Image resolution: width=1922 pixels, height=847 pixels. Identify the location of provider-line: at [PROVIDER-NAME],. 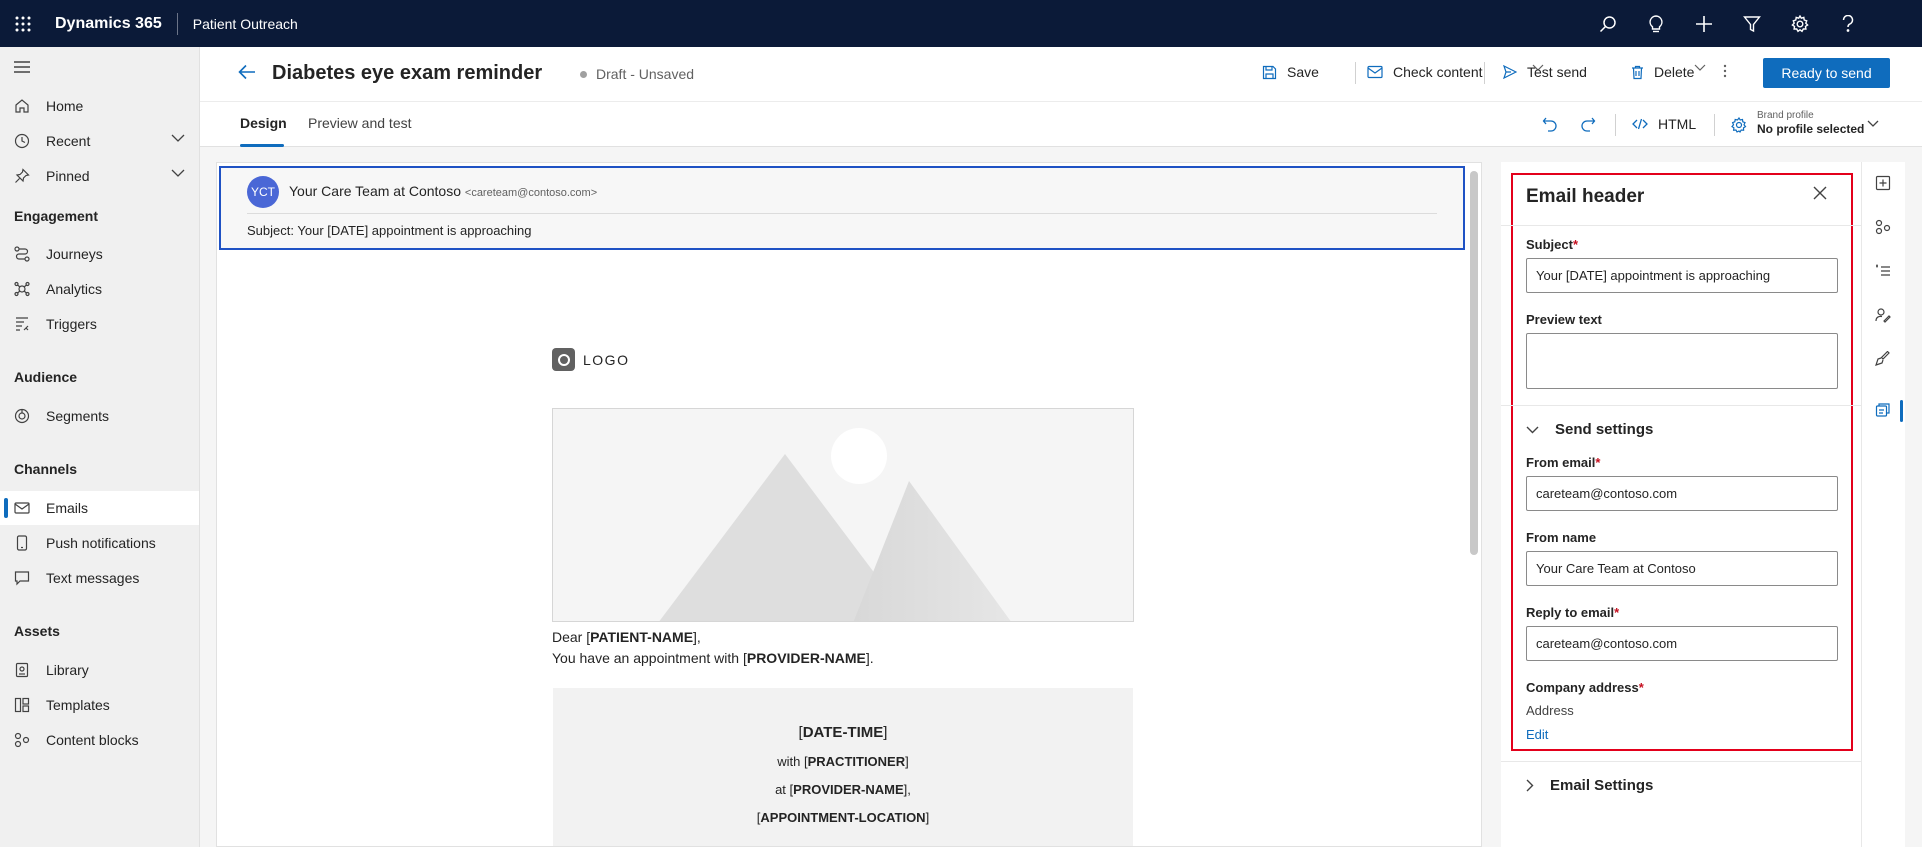
(843, 789).